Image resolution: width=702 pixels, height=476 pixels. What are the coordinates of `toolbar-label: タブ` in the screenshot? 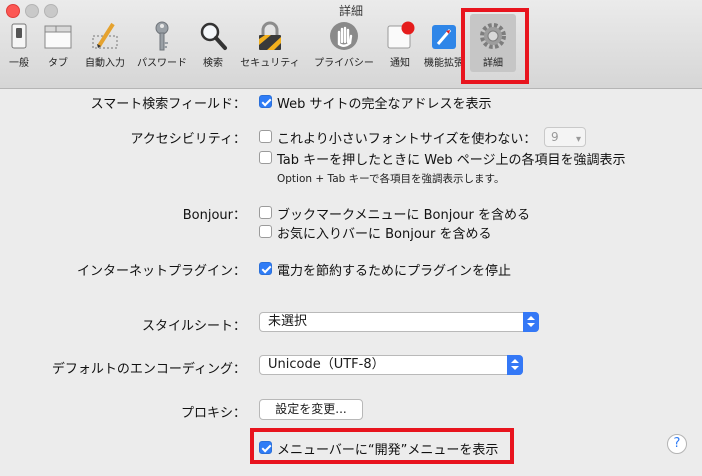 It's located at (58, 63).